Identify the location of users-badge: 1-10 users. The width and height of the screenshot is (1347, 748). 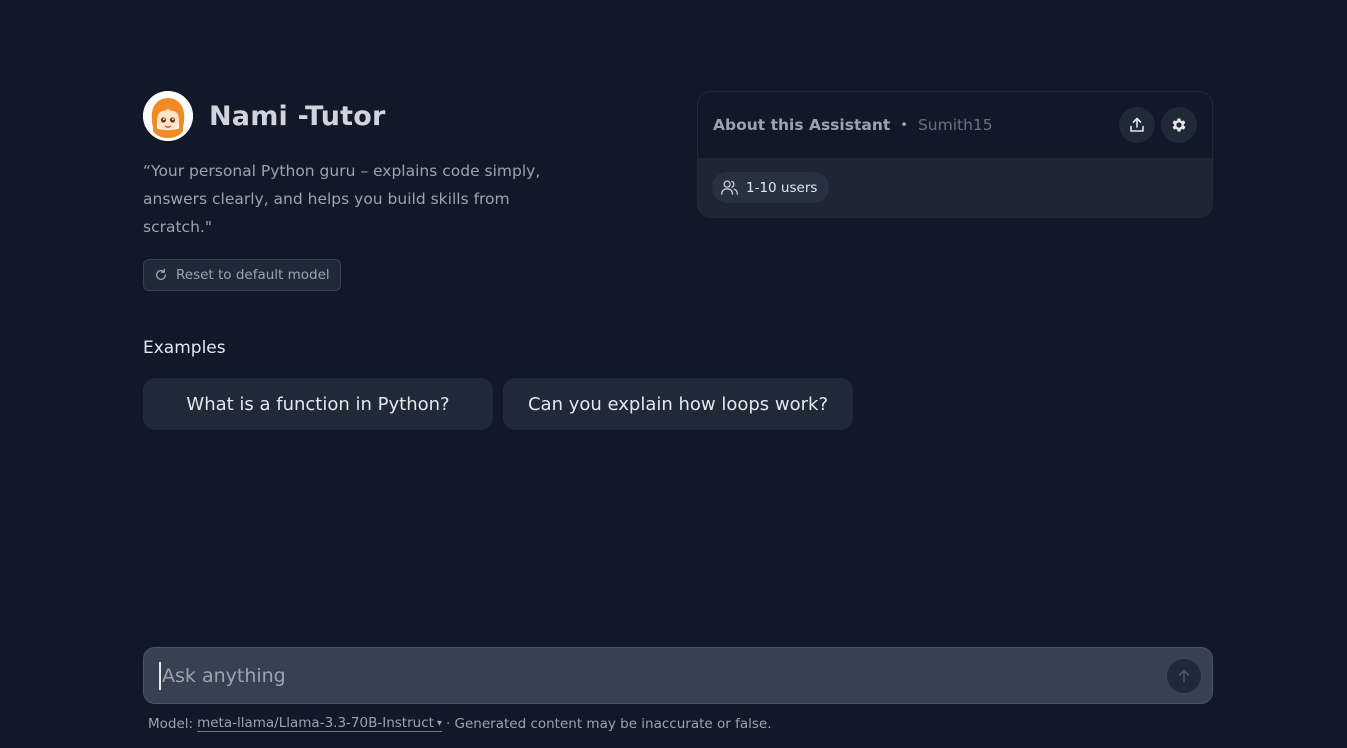
(771, 187).